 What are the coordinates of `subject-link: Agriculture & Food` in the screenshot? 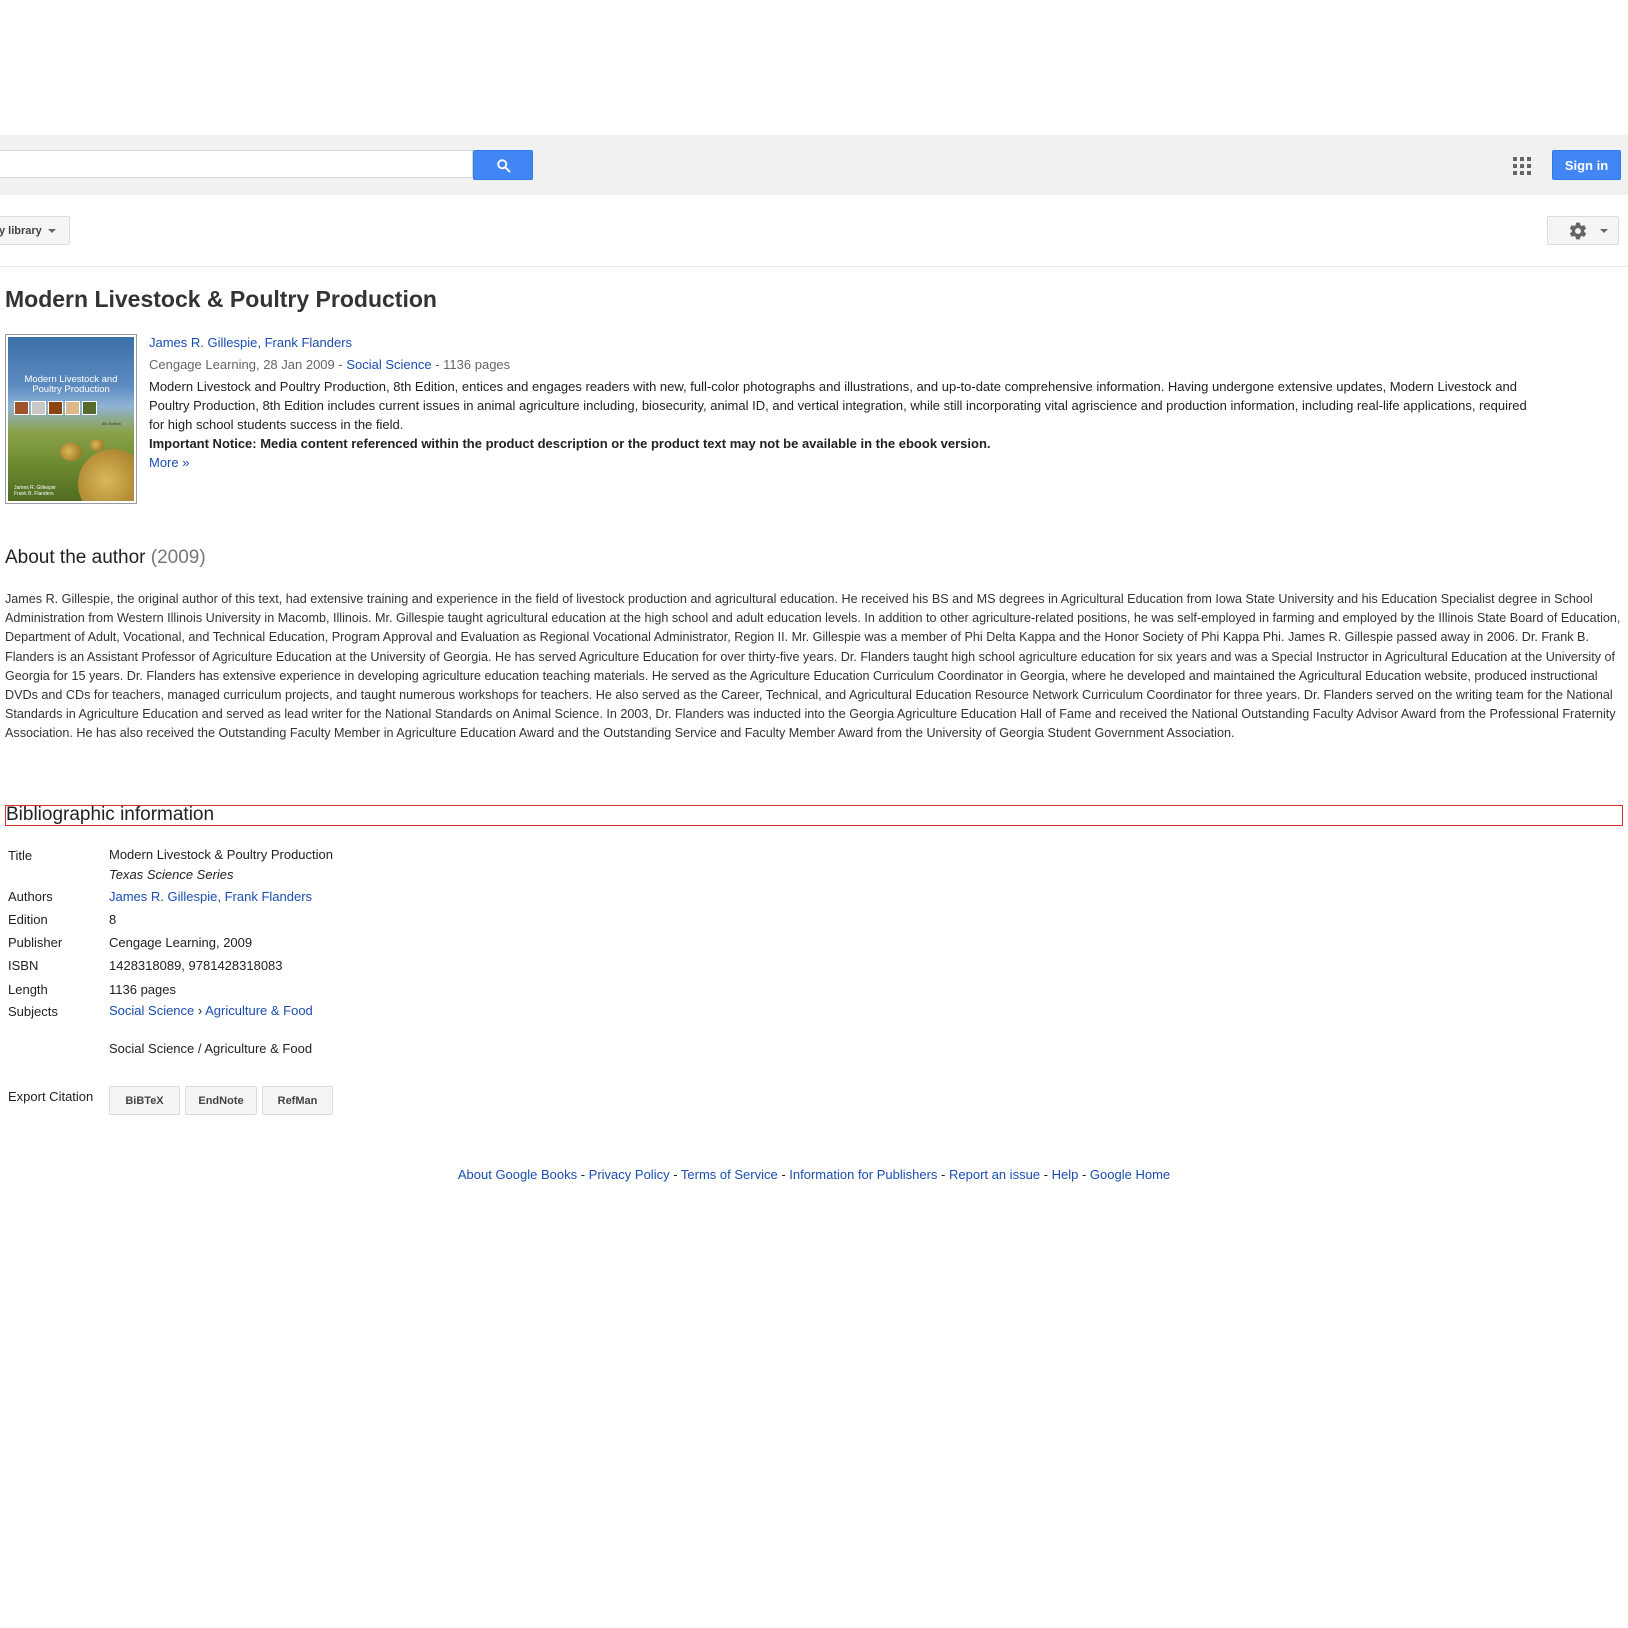 It's located at (259, 1010).